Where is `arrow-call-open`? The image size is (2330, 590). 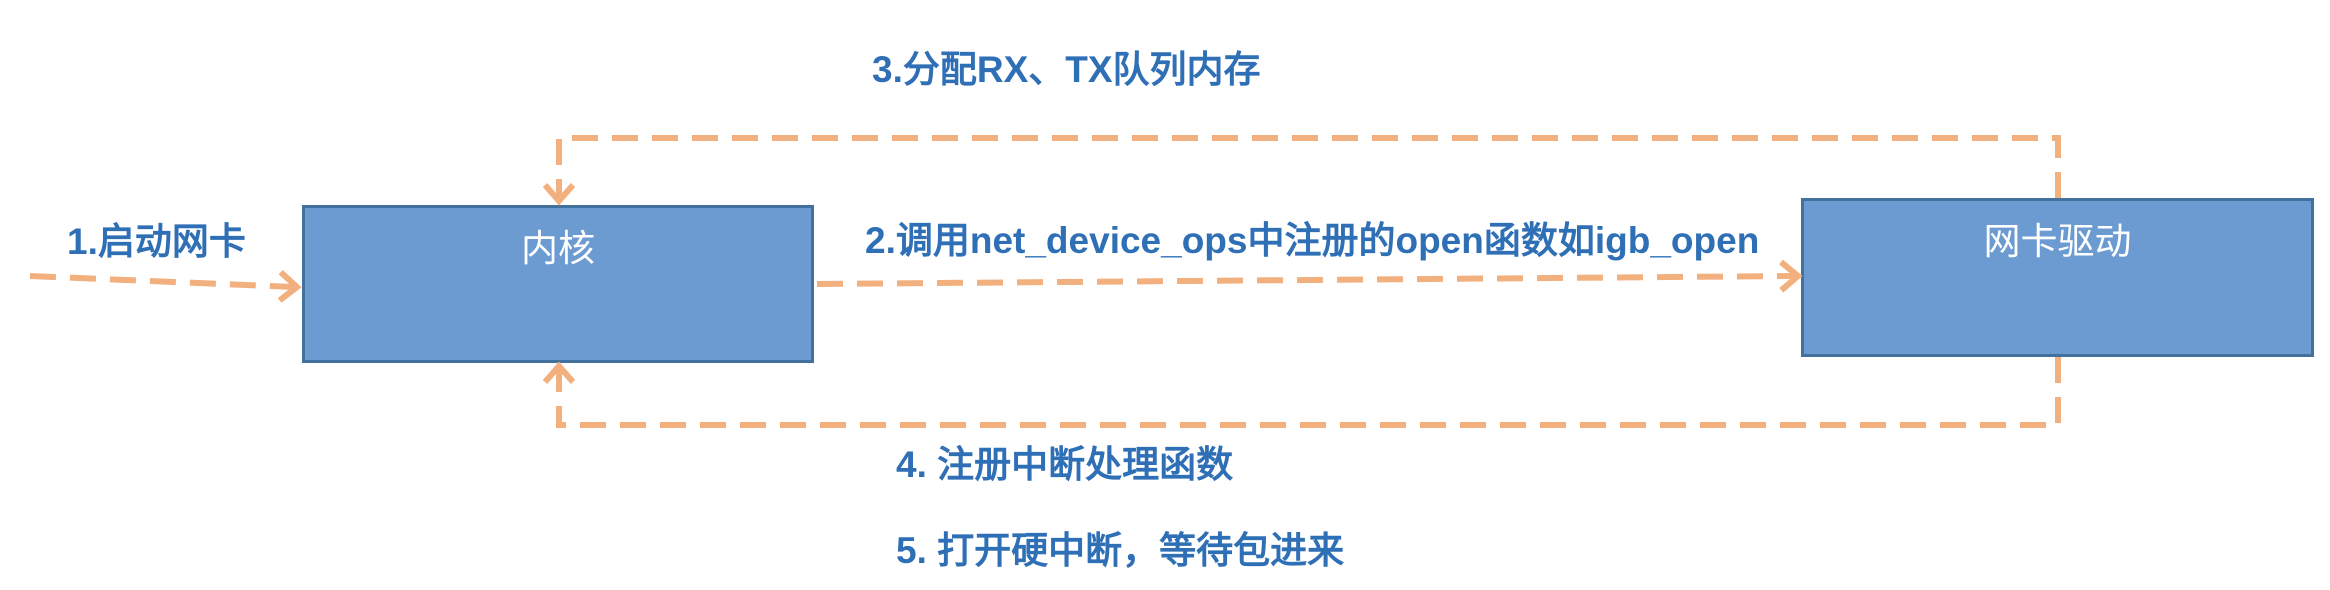
arrow-call-open is located at coordinates (1309, 276).